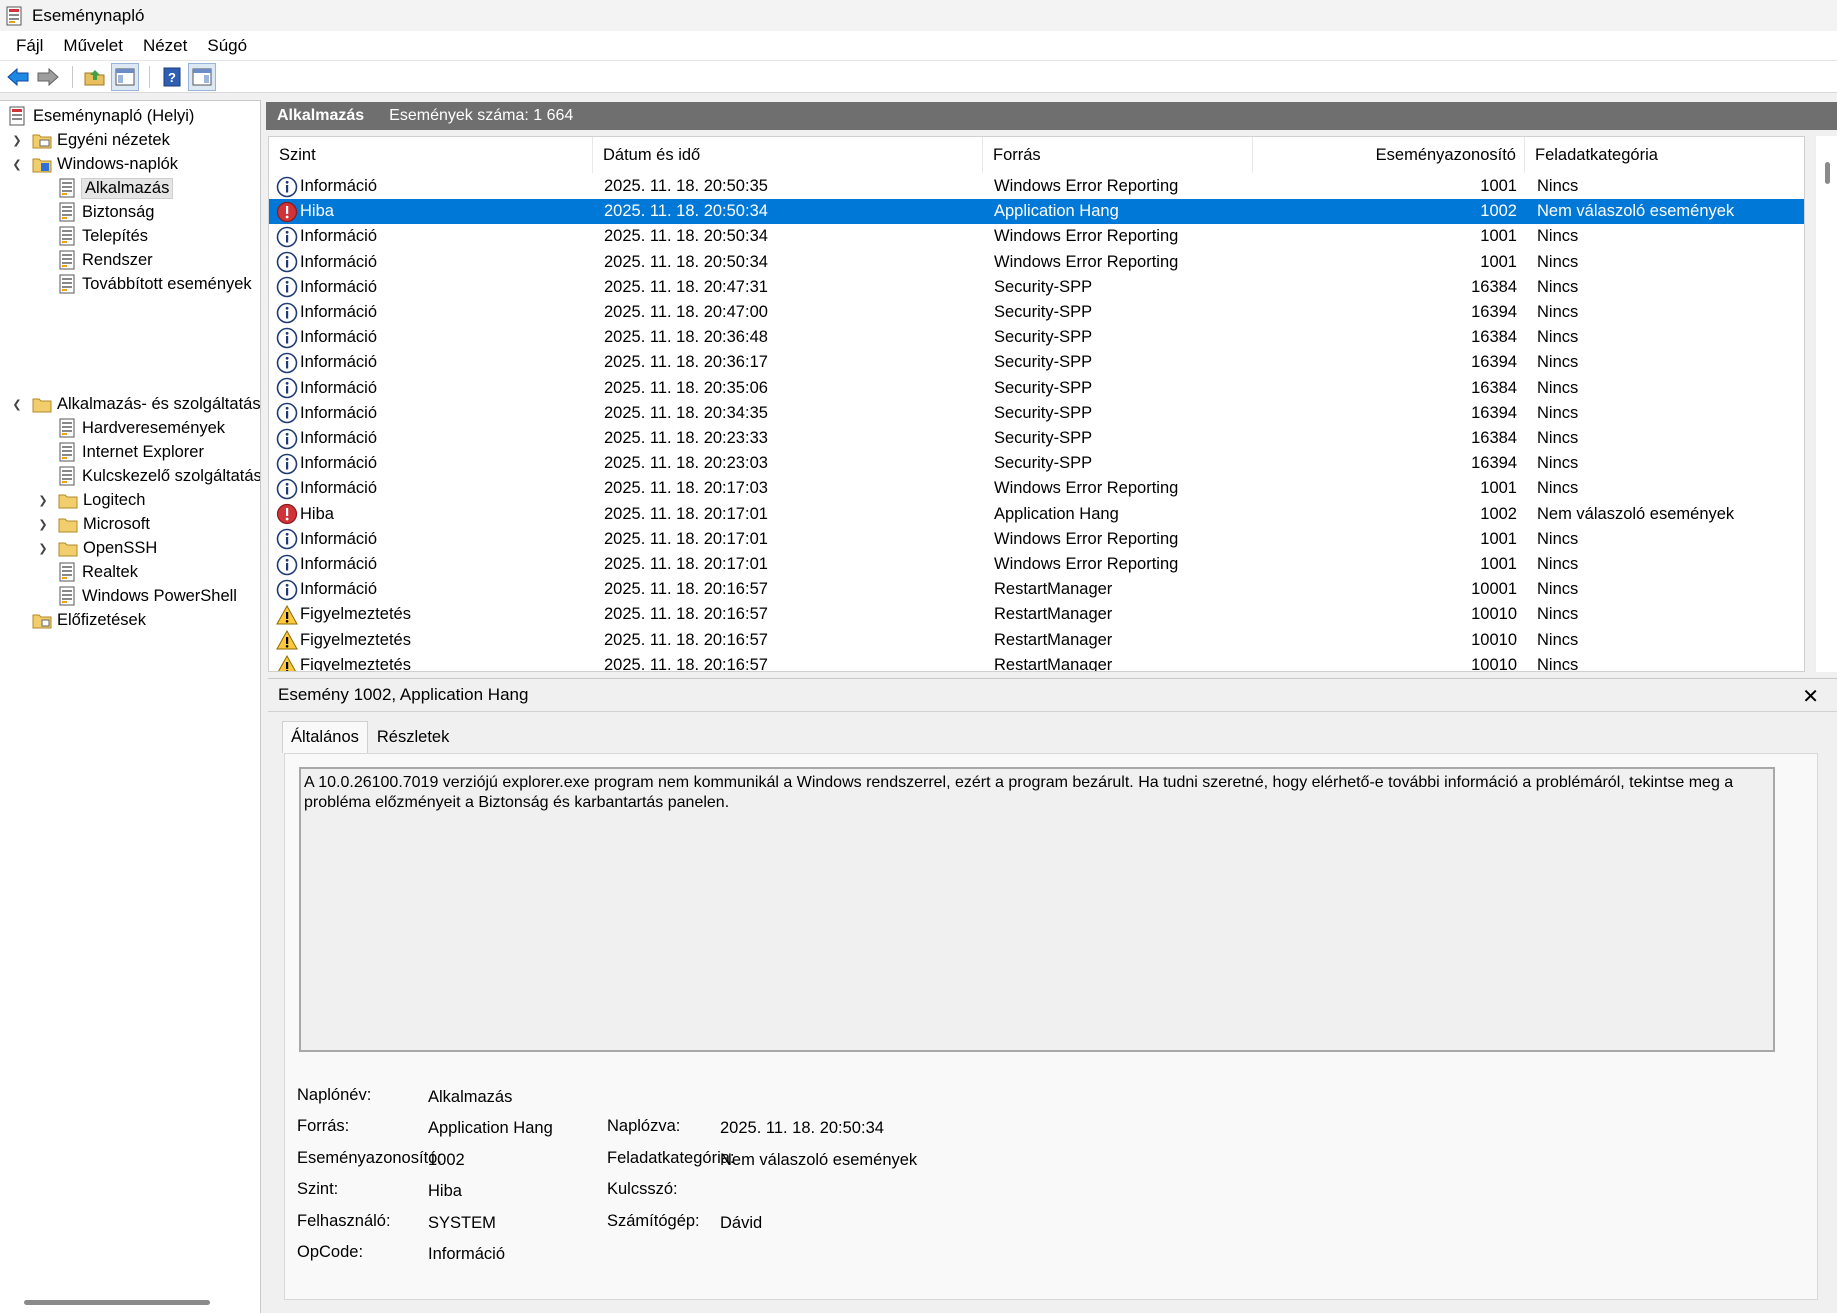 The width and height of the screenshot is (1837, 1313). What do you see at coordinates (14, 15) in the screenshot?
I see `event-viewer-app-icon` at bounding box center [14, 15].